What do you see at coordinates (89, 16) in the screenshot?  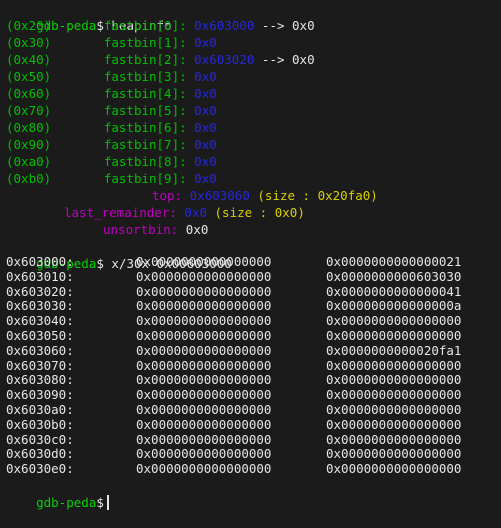 I see `prompt-line-heapinfo: gdb-peda$ heapinfo` at bounding box center [89, 16].